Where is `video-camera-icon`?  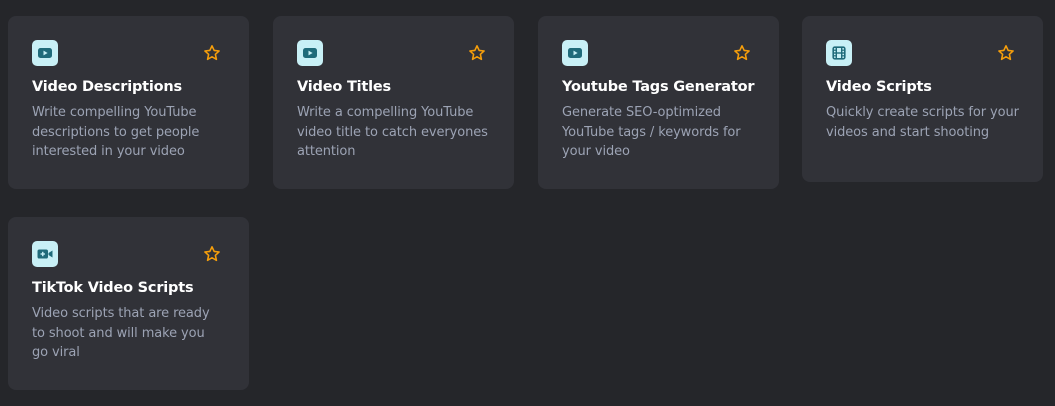 video-camera-icon is located at coordinates (45, 254).